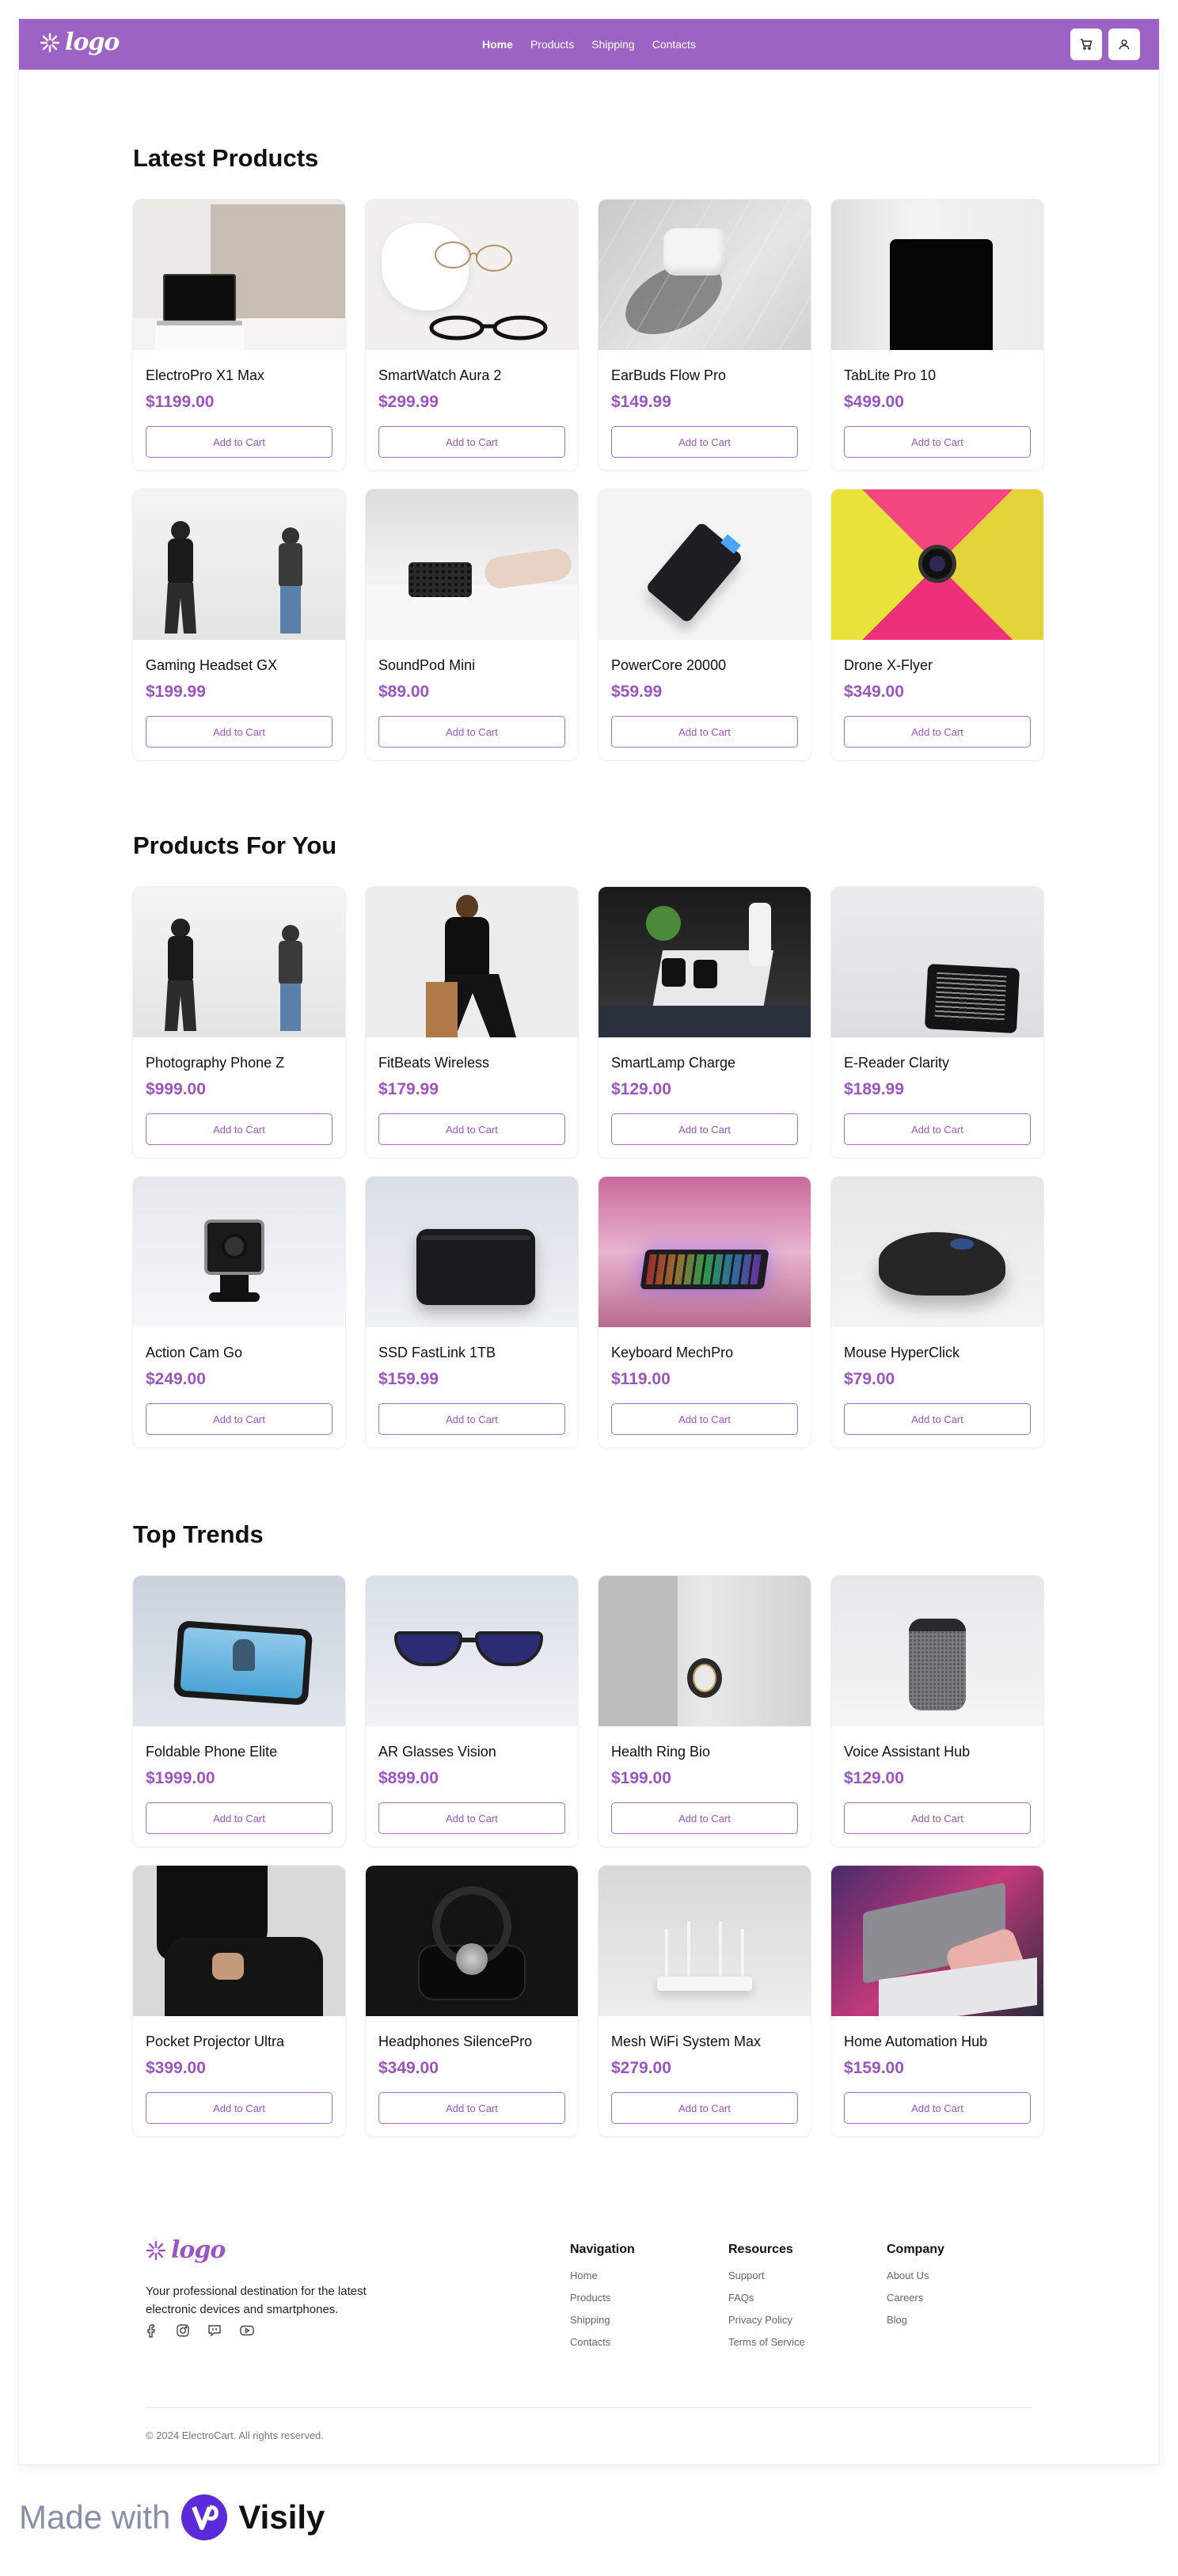 The height and width of the screenshot is (2576, 1178). I want to click on product-name: TabLite Pro 10, so click(890, 375).